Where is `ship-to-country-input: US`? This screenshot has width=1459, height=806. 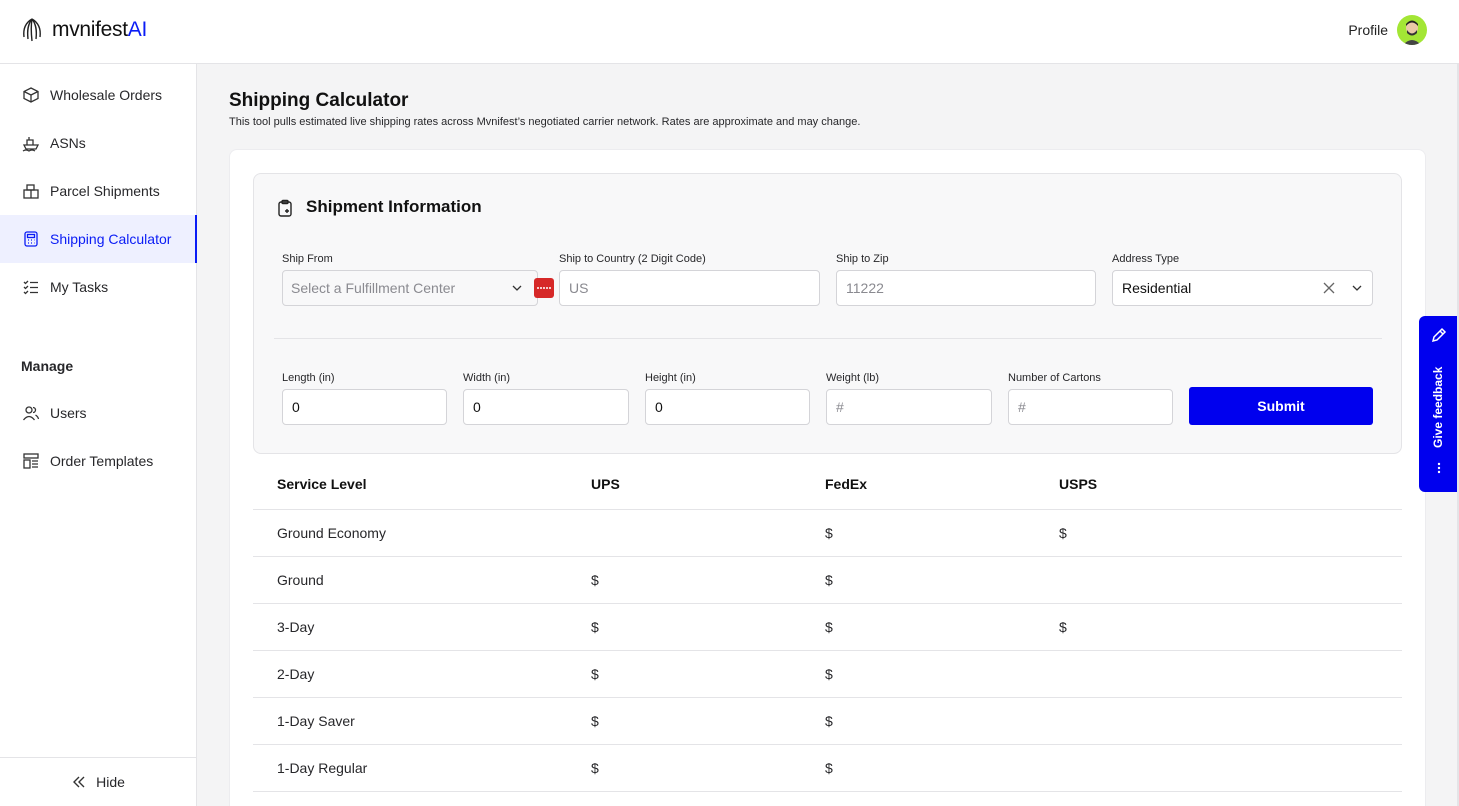 ship-to-country-input: US is located at coordinates (689, 288).